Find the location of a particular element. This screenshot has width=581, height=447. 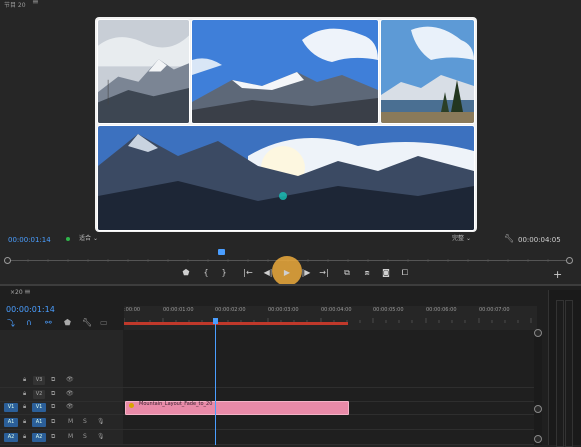

timeline-timecode: 00:00:01:14 is located at coordinates (30, 309).